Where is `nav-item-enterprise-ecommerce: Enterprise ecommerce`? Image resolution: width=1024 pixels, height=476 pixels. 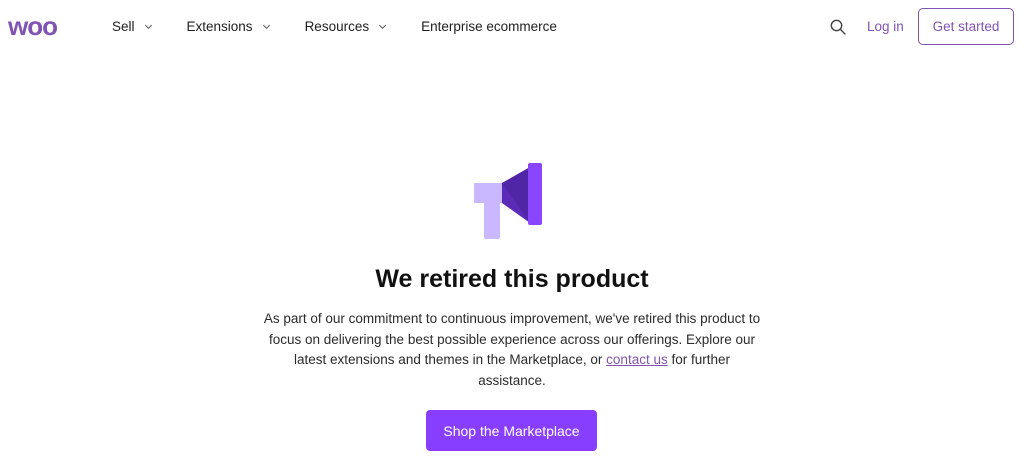 nav-item-enterprise-ecommerce: Enterprise ecommerce is located at coordinates (489, 26).